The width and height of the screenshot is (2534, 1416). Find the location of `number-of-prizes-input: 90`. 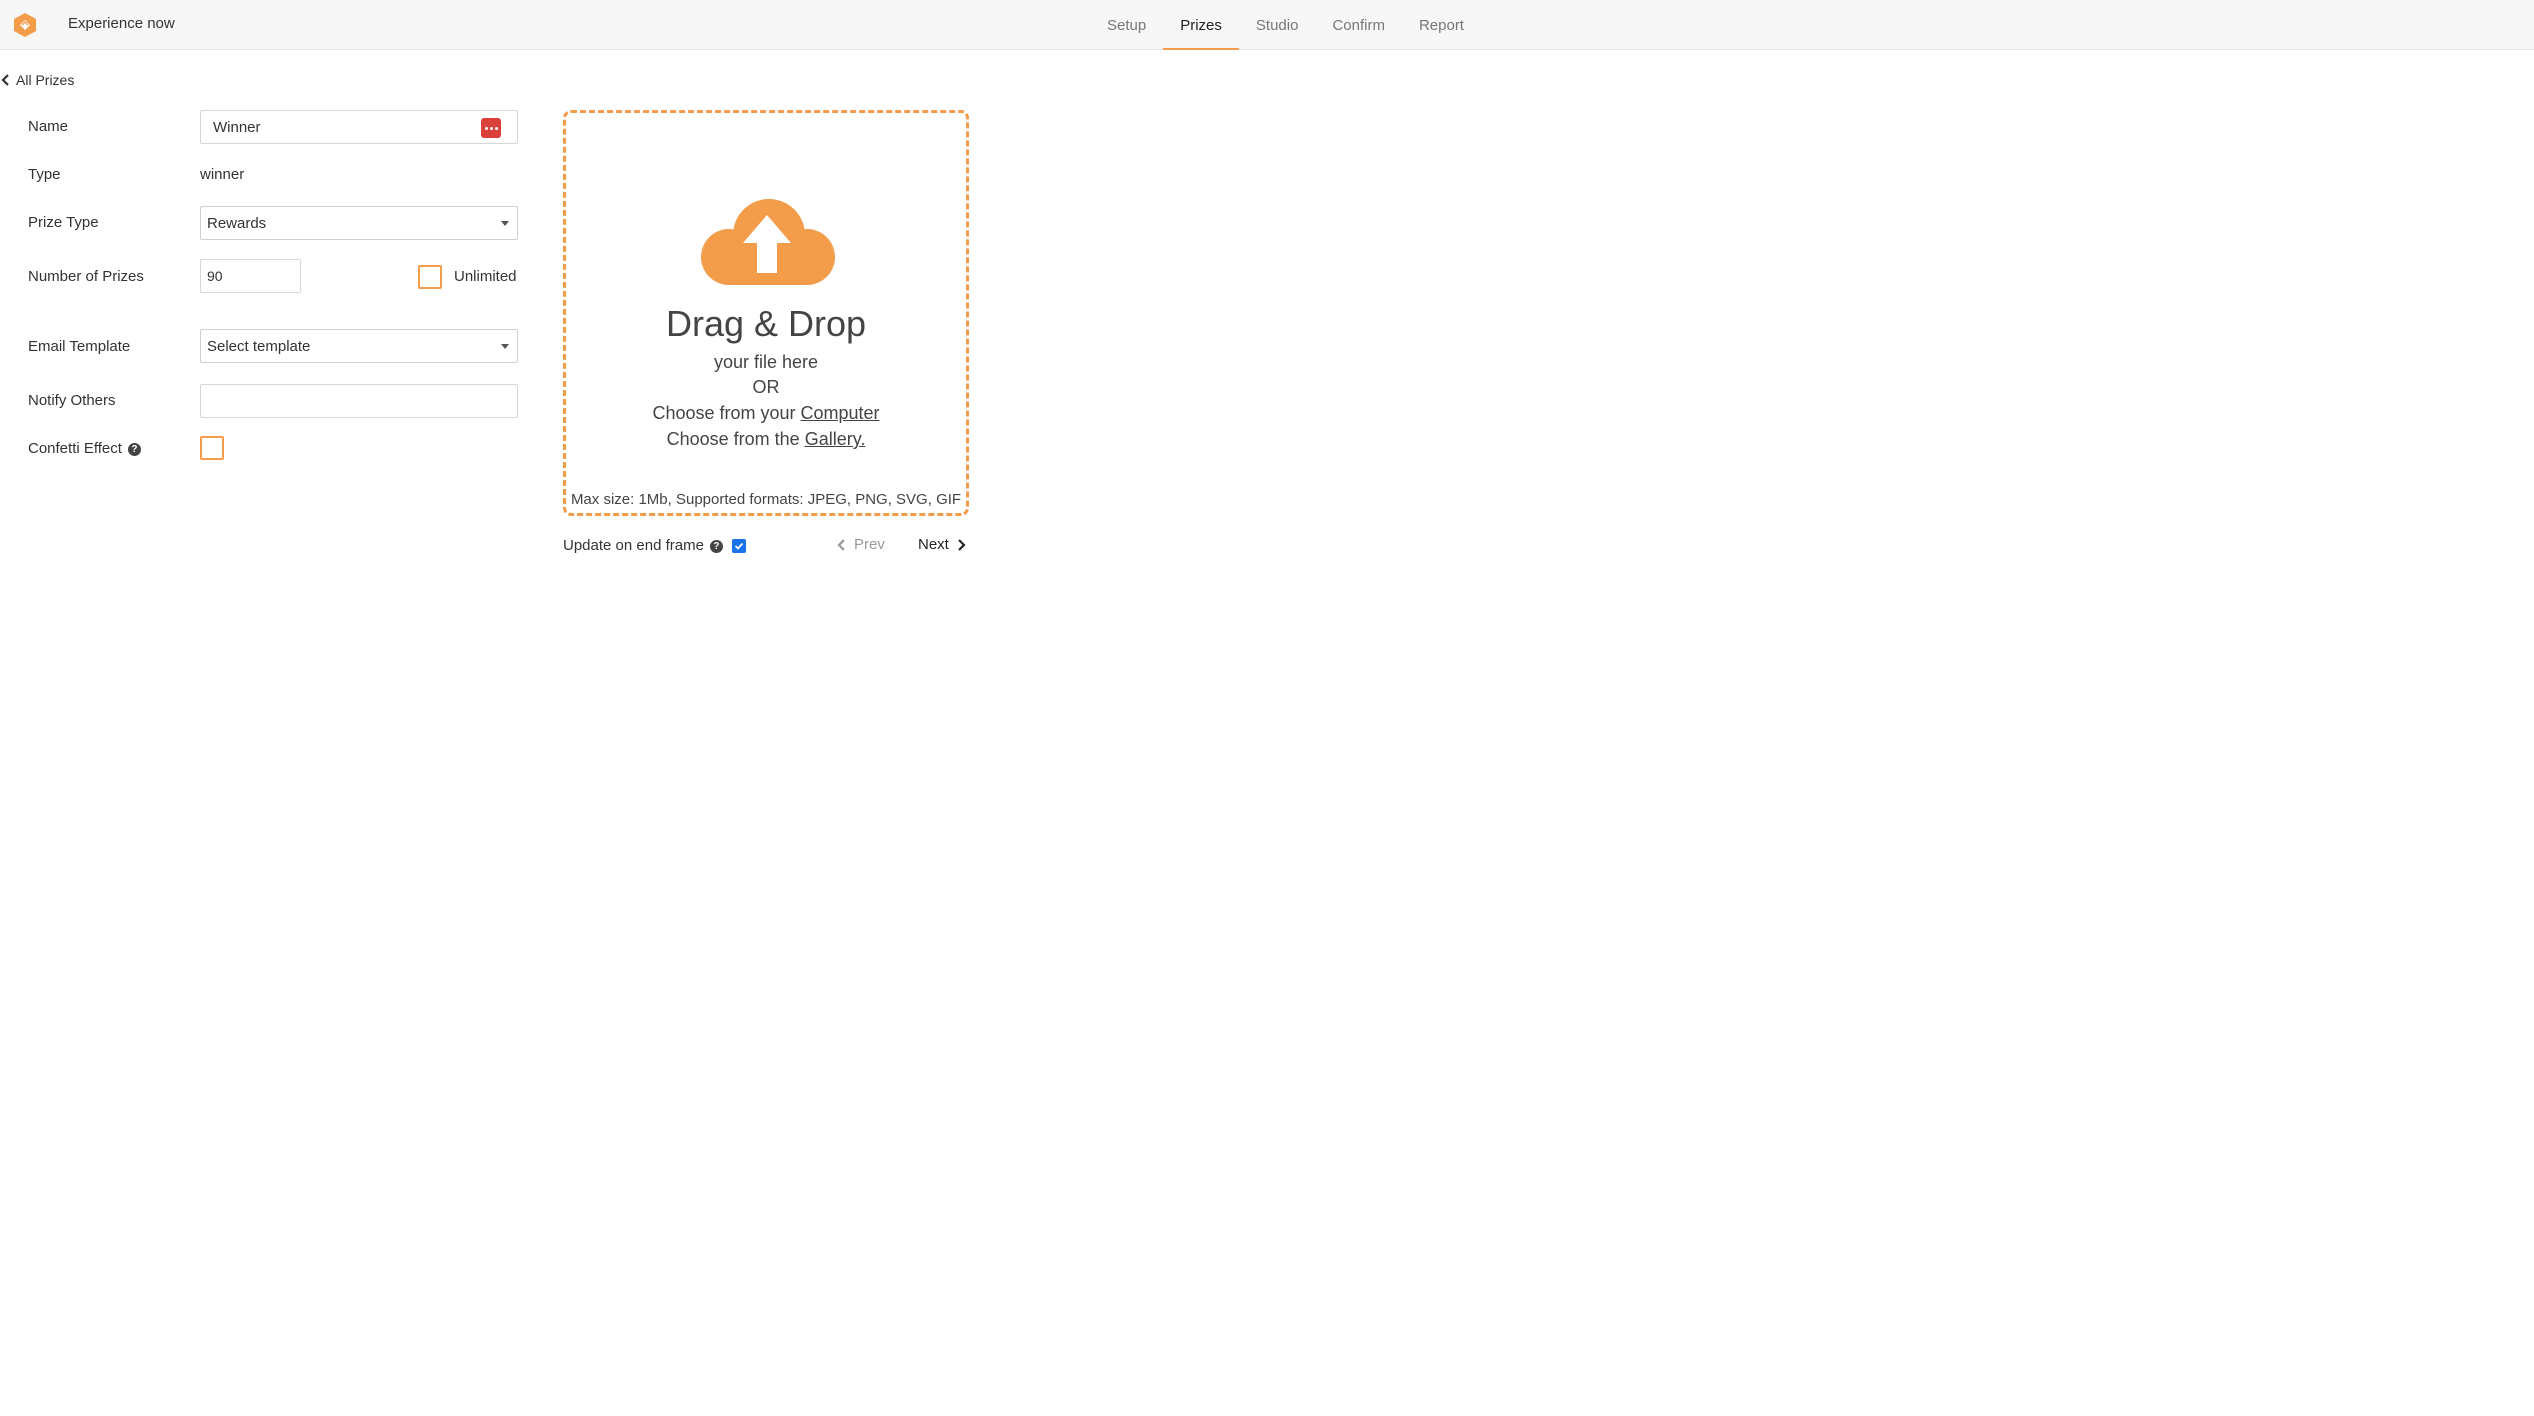

number-of-prizes-input: 90 is located at coordinates (250, 276).